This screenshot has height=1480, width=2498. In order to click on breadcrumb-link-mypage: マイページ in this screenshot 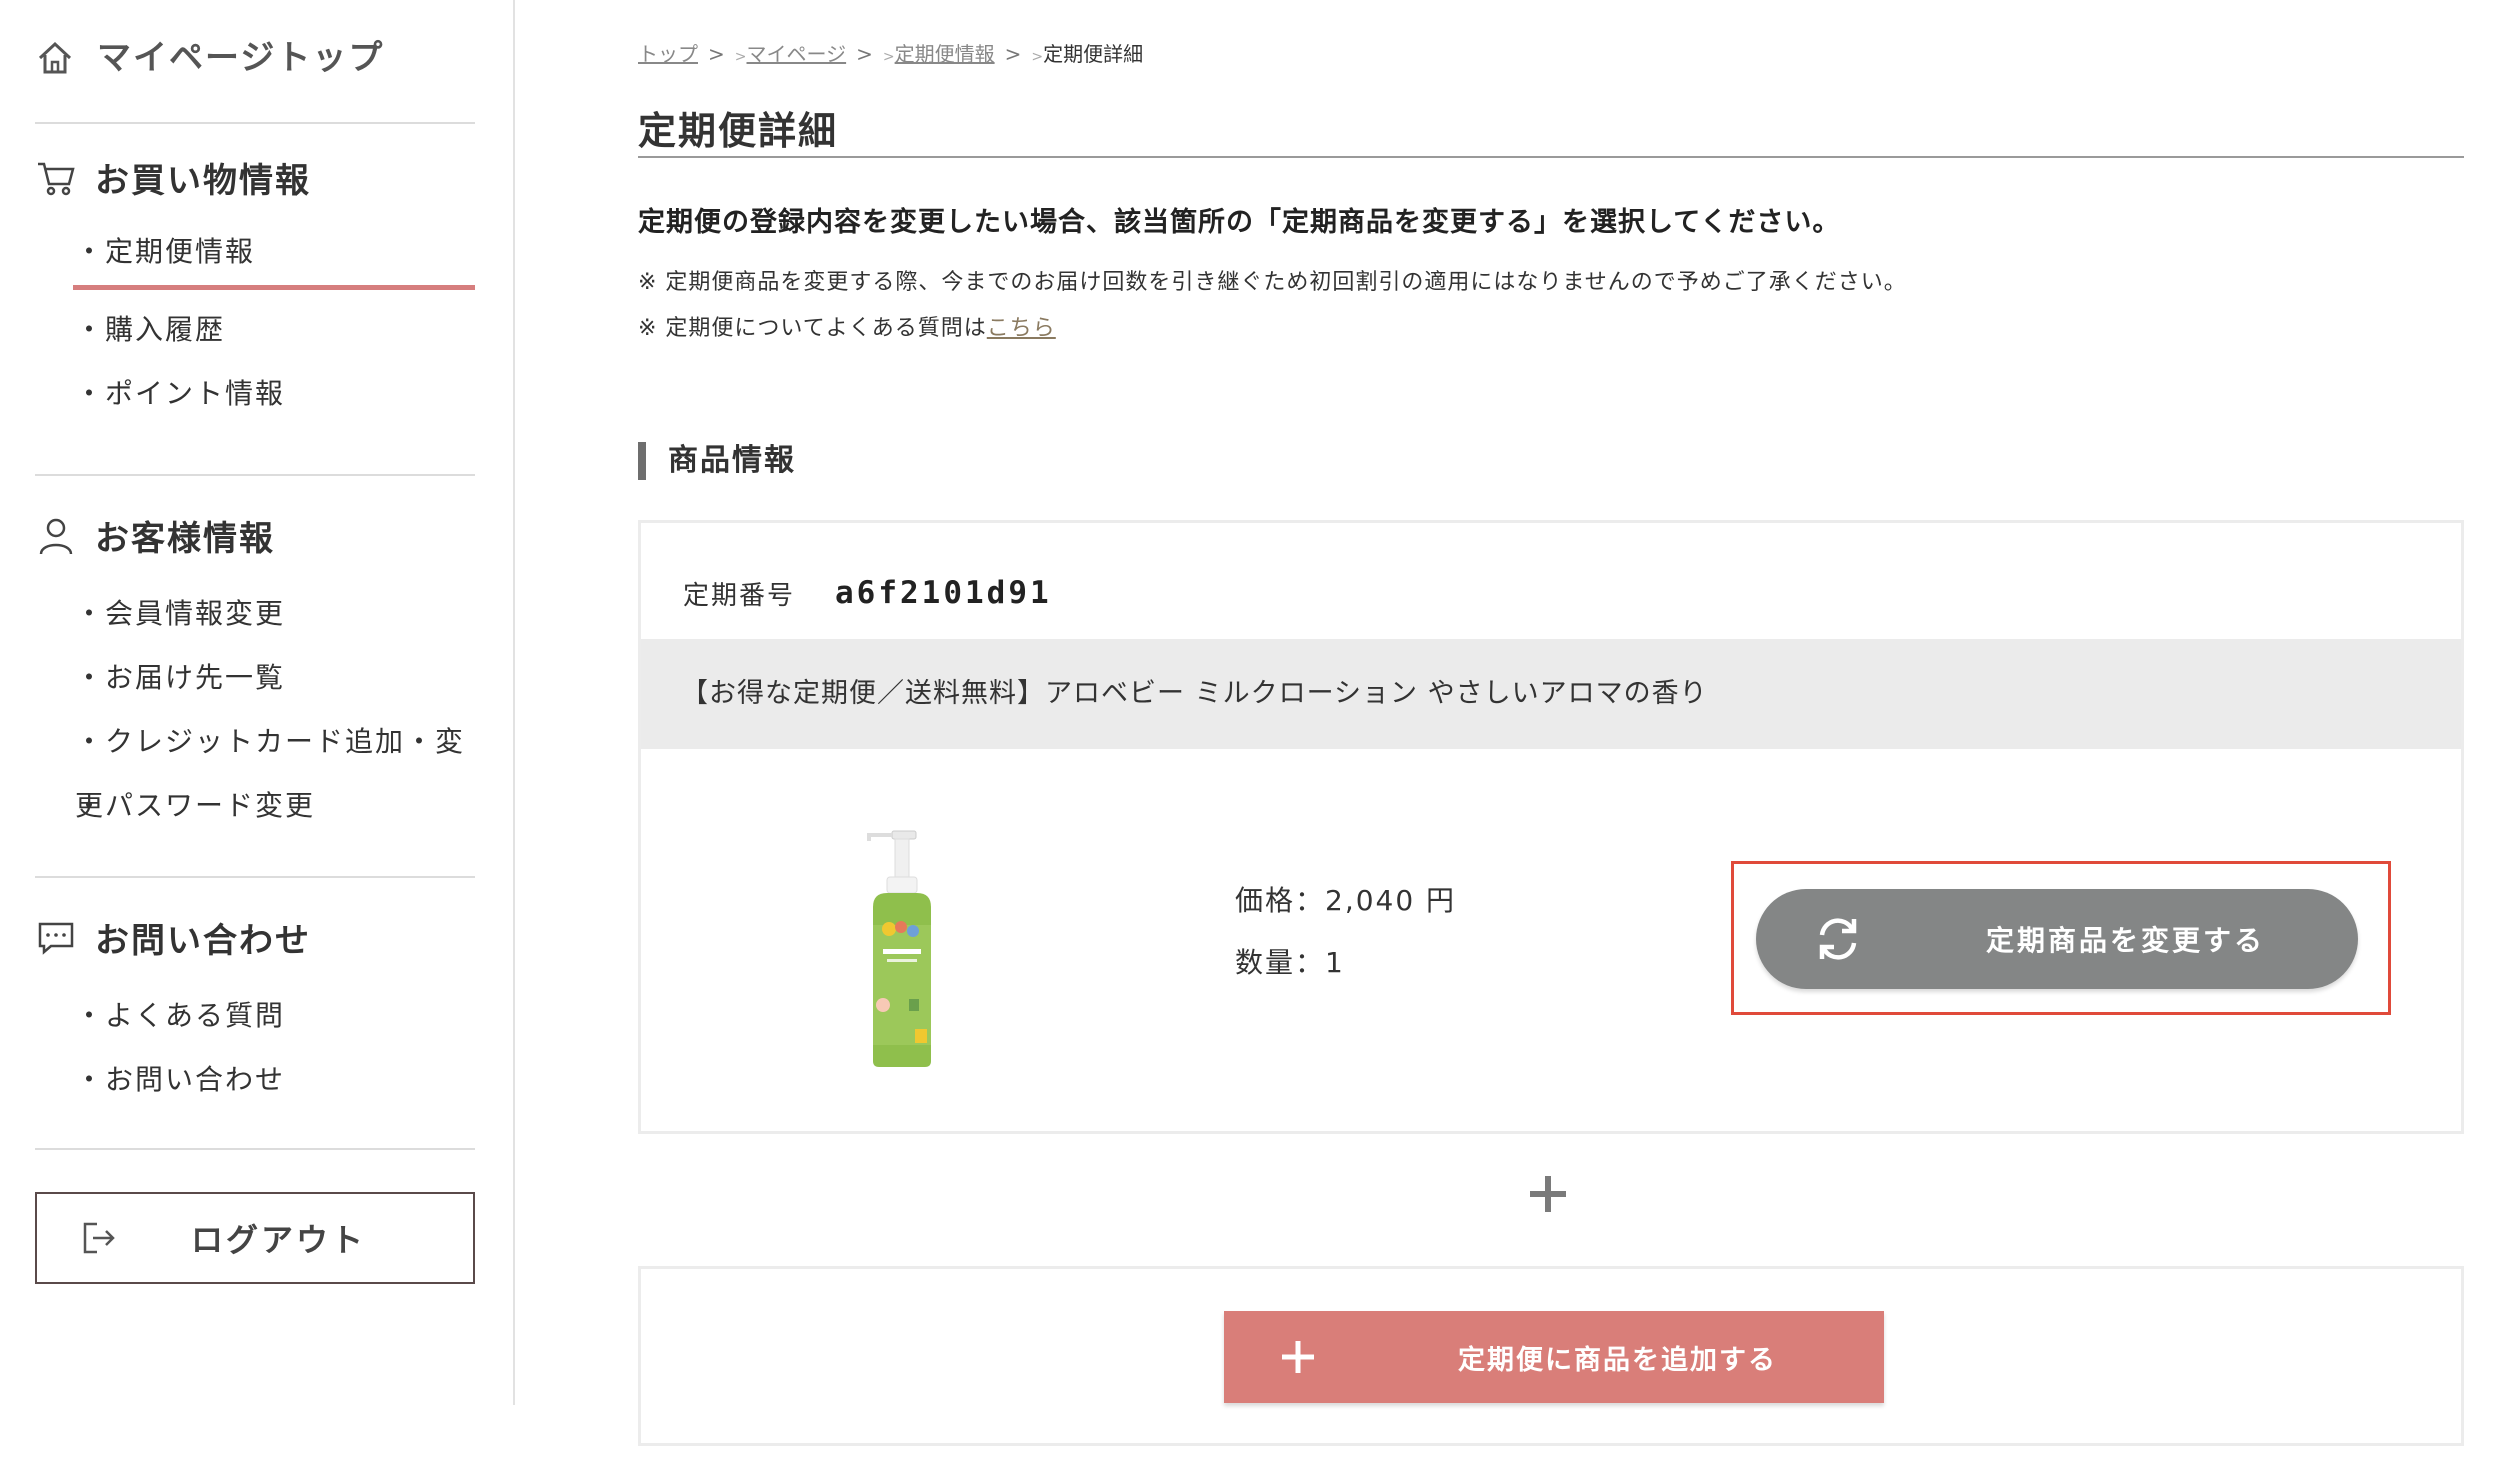, I will do `click(797, 54)`.